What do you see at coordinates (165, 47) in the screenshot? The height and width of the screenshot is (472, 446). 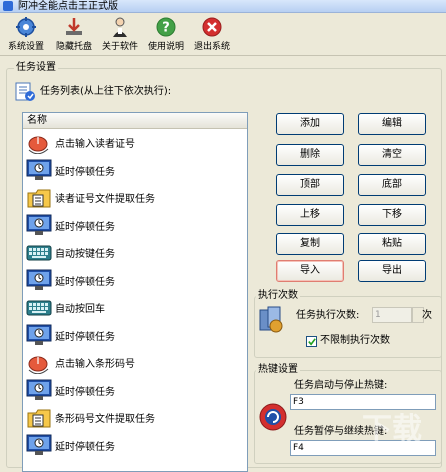 I see `help-label: 使用说明` at bounding box center [165, 47].